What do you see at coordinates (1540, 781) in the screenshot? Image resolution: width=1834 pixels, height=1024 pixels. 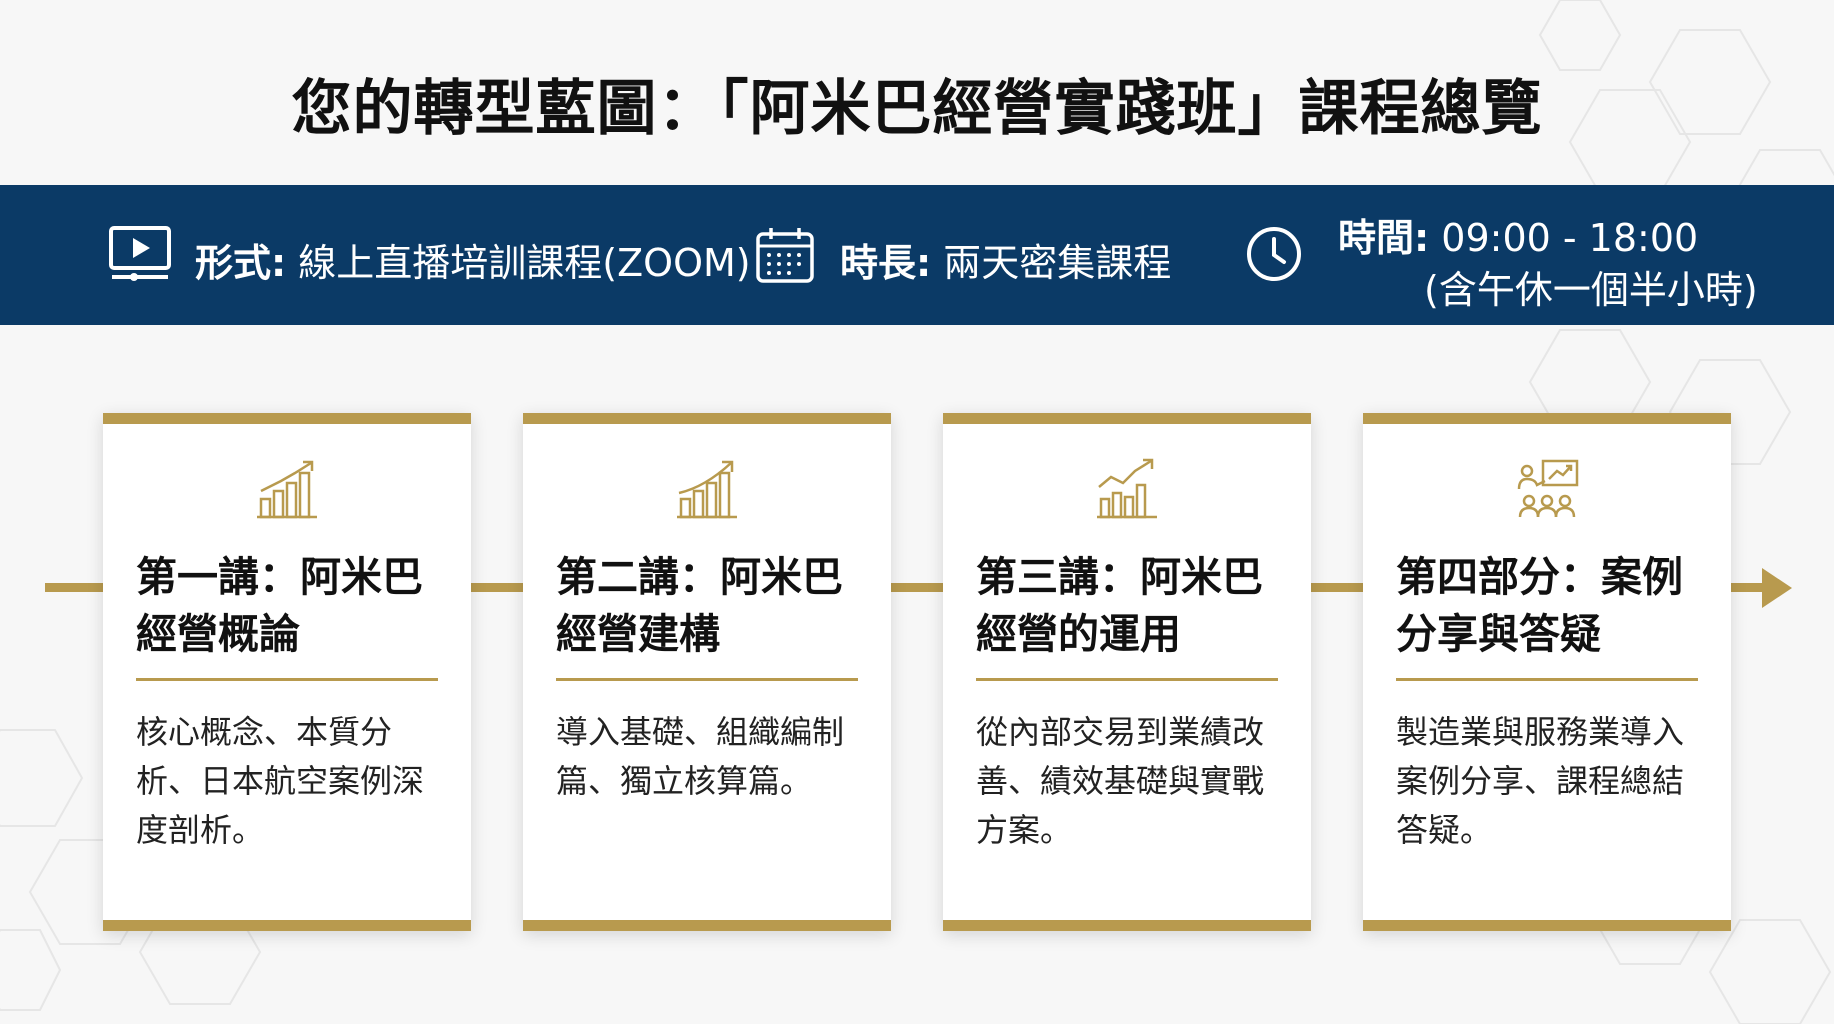 I see `card-description: 製造業與服務業導入案例分享、課程總結答疑。` at bounding box center [1540, 781].